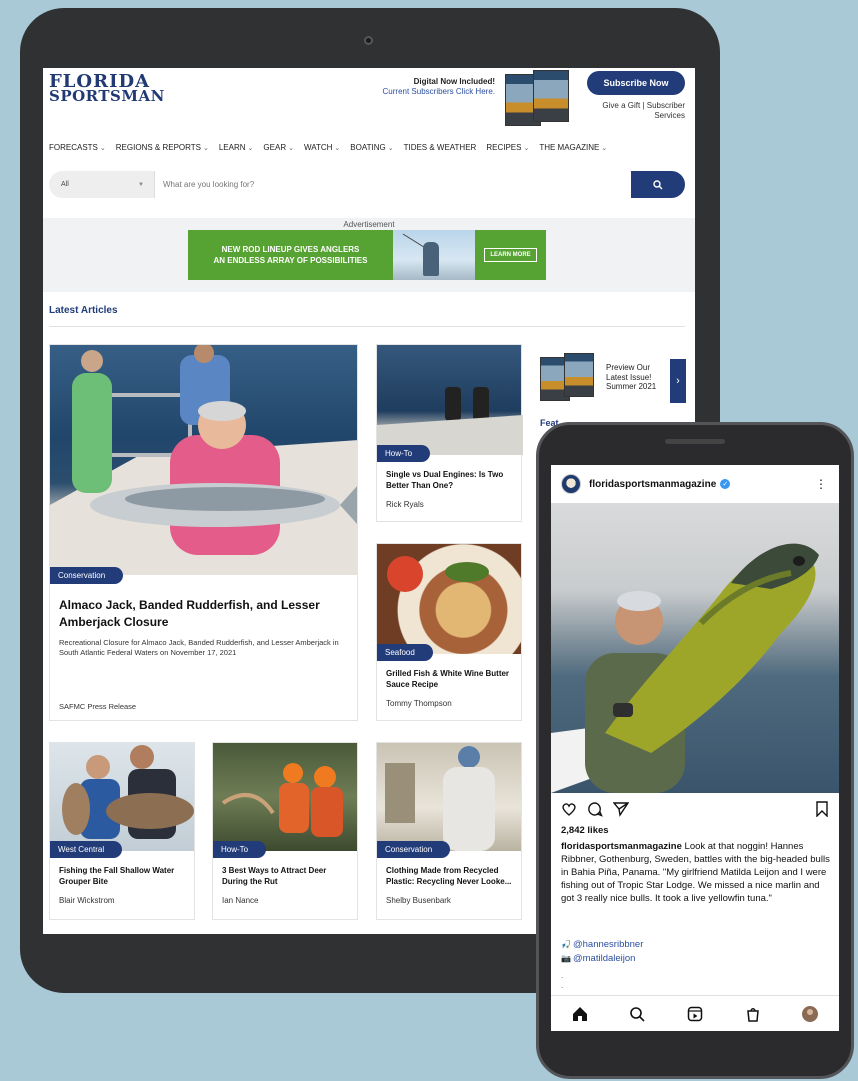 The image size is (858, 1081). Describe the element at coordinates (405, 652) in the screenshot. I see `category-tag: Seafood` at that location.